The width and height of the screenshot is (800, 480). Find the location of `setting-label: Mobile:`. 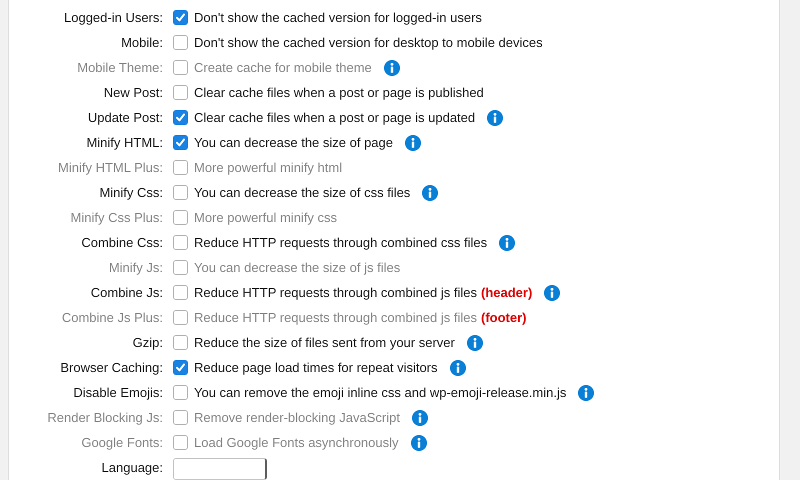

setting-label: Mobile: is located at coordinates (141, 43).